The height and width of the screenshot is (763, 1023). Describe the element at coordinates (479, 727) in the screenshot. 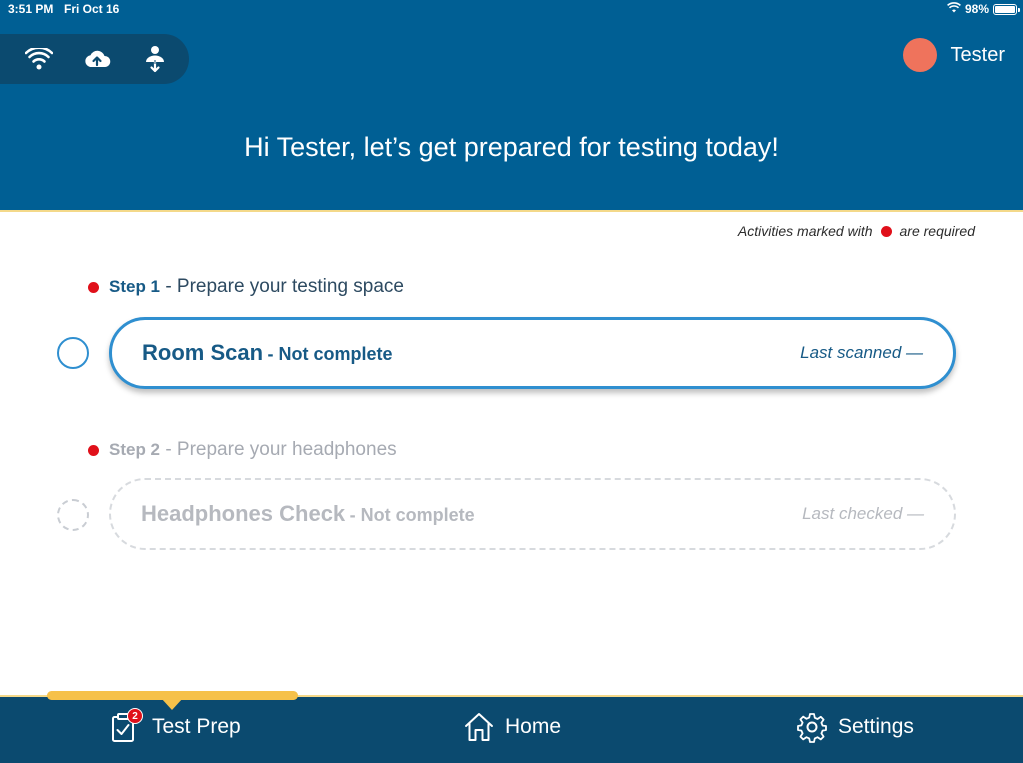

I see `home-icon` at that location.